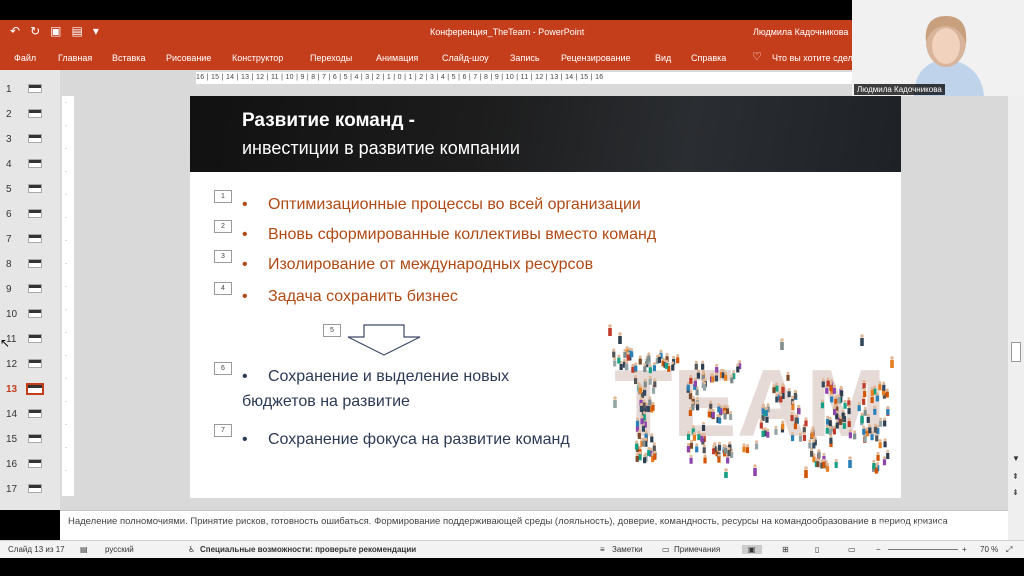  Describe the element at coordinates (785, 549) in the screenshot. I see `slide-sorter-icon: ⊞` at that location.